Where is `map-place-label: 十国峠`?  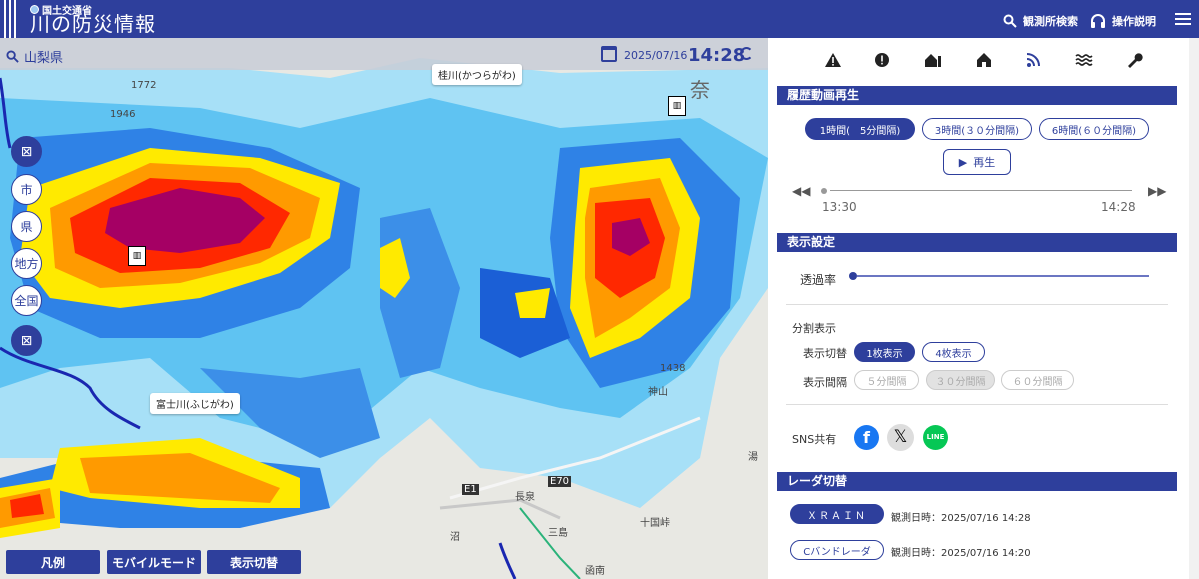
map-place-label: 十国峠 is located at coordinates (655, 523).